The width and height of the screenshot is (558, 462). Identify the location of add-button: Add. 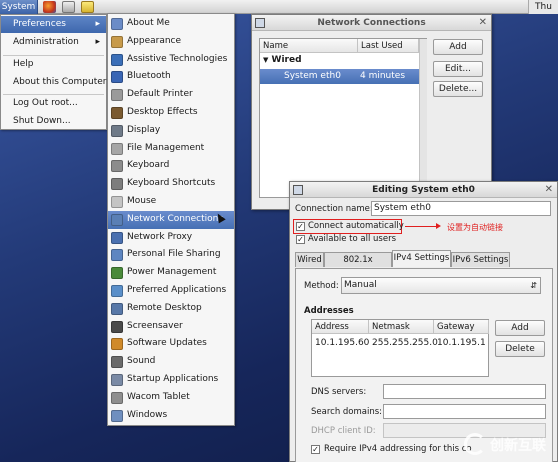
(458, 47).